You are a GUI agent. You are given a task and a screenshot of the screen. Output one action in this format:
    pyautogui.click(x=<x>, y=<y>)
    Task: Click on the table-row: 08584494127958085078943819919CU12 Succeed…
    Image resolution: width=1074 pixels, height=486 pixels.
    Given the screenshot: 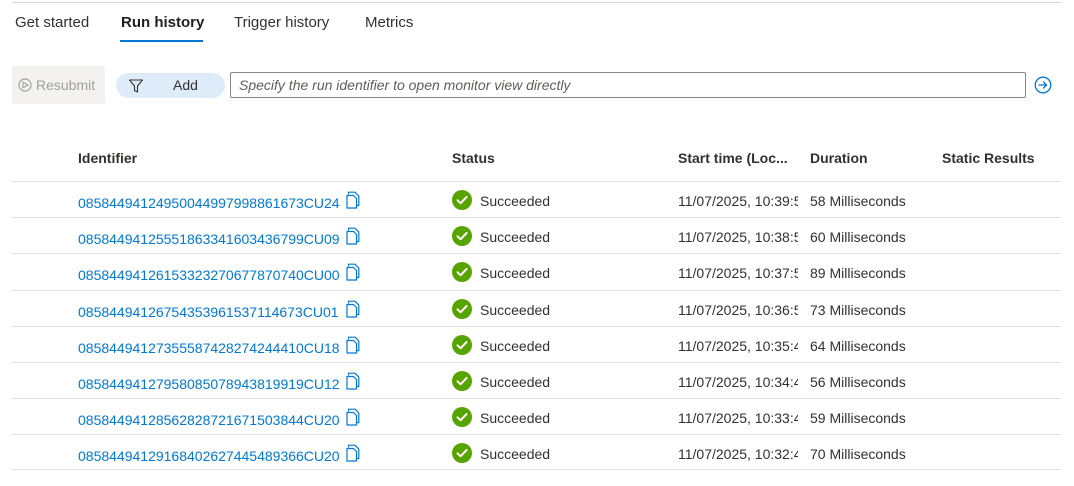 What is the action you would take?
    pyautogui.click(x=536, y=380)
    